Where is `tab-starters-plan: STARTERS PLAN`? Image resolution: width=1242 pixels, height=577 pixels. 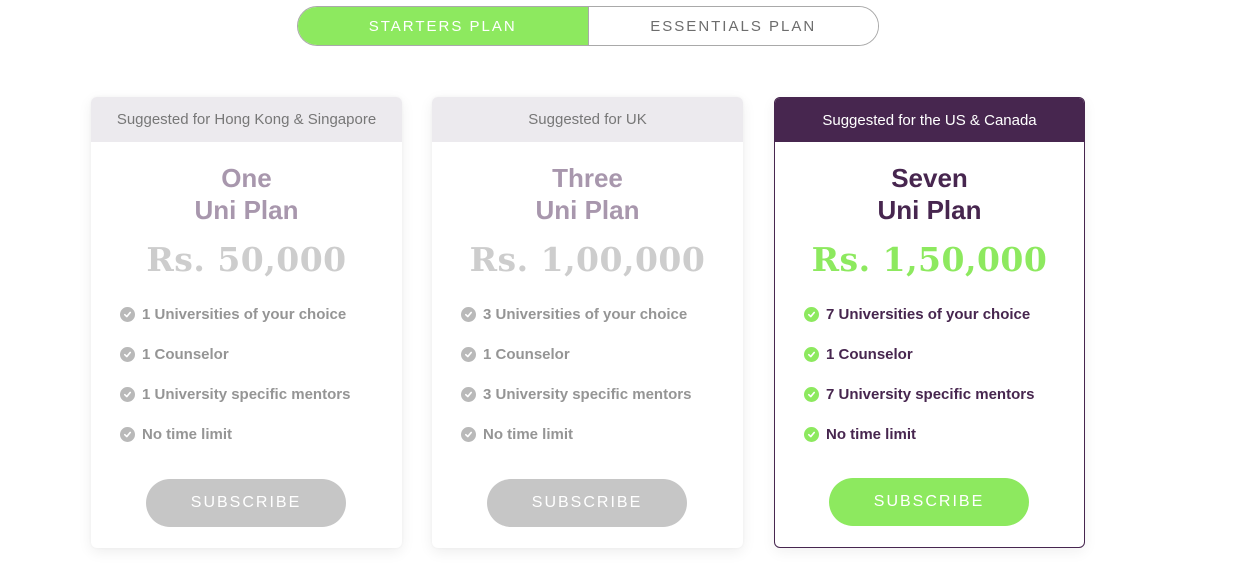 tab-starters-plan: STARTERS PLAN is located at coordinates (443, 26).